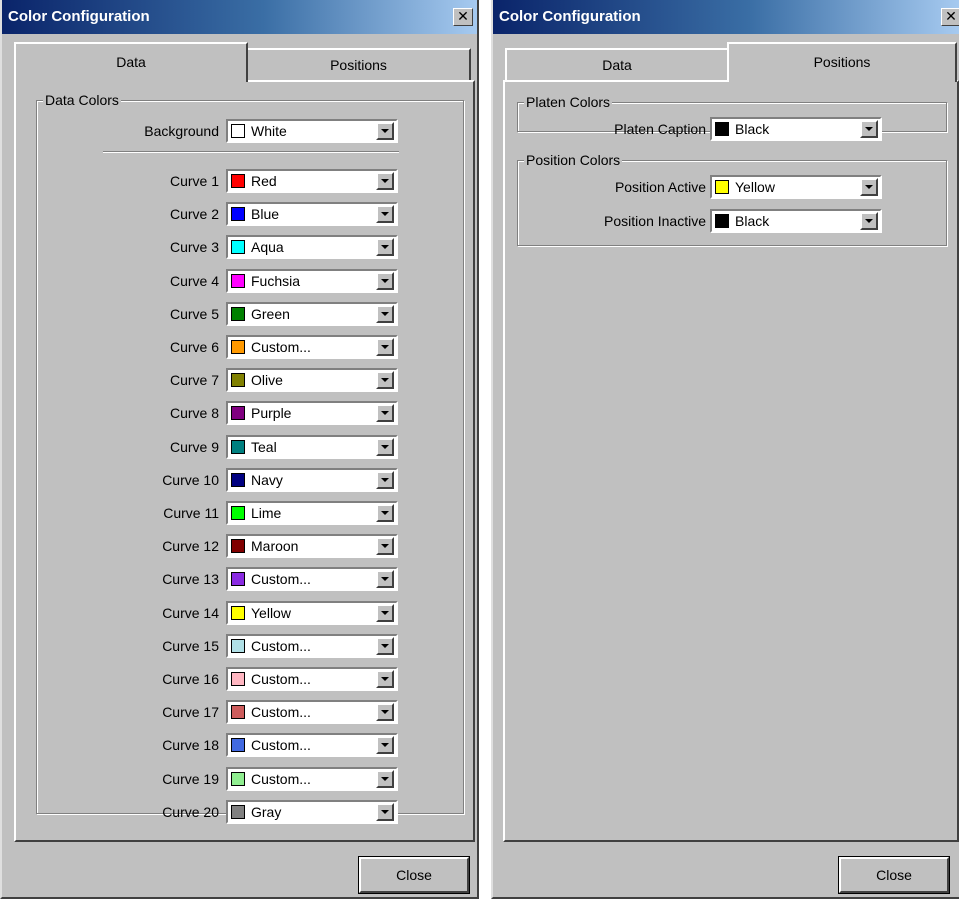 Image resolution: width=959 pixels, height=899 pixels. I want to click on curve-color-select: Fuchsia, so click(312, 280).